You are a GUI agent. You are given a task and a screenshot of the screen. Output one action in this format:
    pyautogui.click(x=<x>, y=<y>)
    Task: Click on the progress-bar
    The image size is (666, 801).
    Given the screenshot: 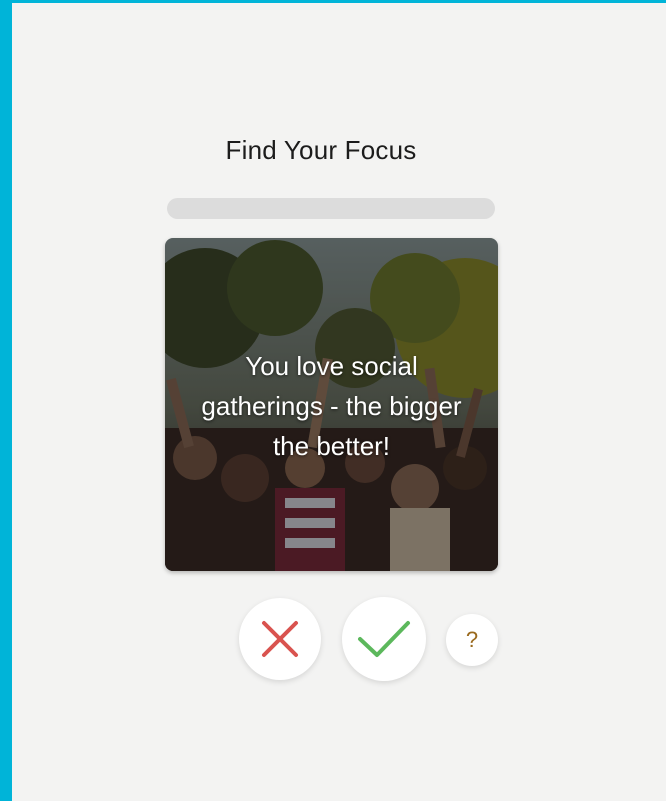 What is the action you would take?
    pyautogui.click(x=331, y=208)
    